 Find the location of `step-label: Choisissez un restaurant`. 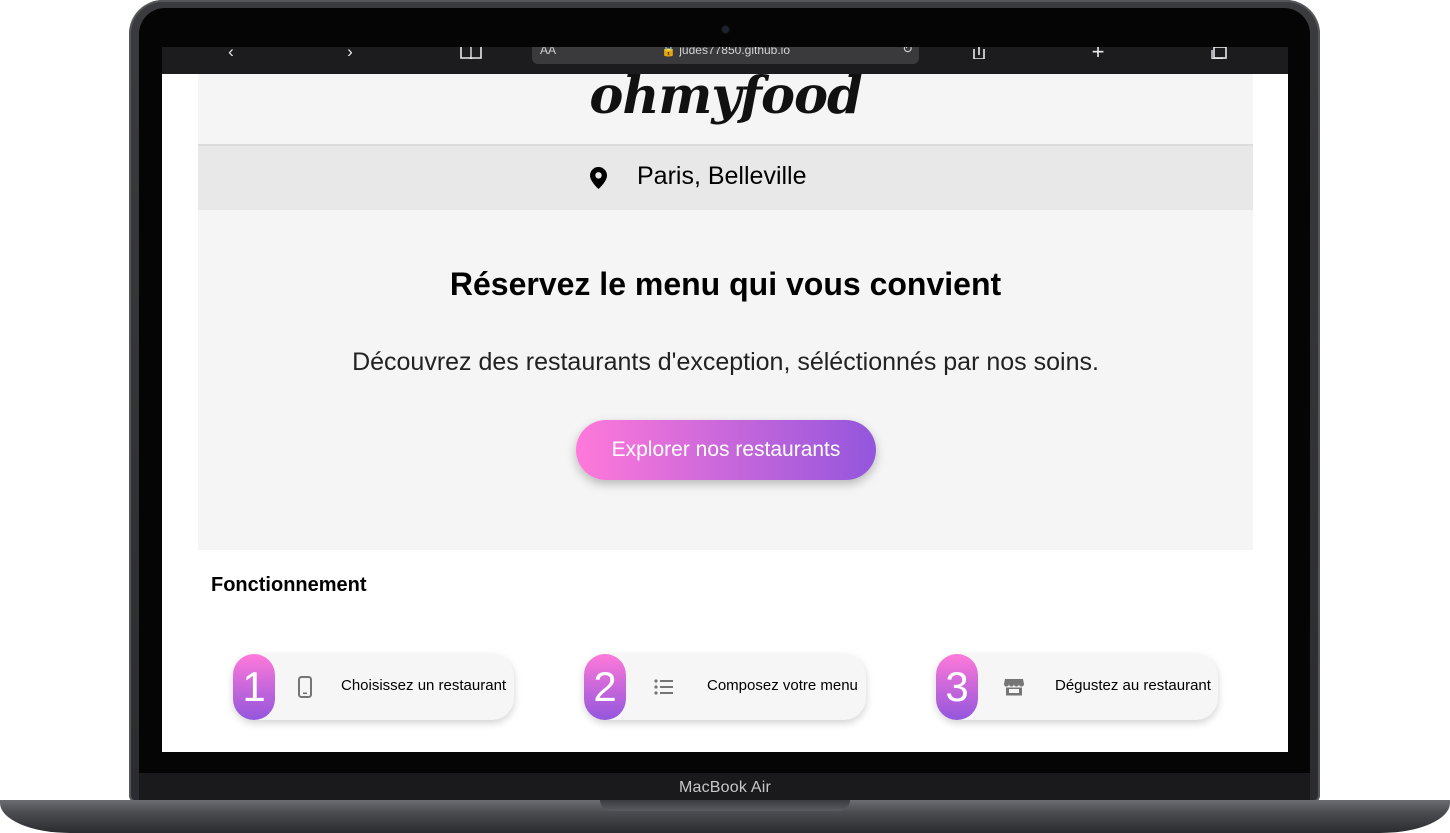

step-label: Choisissez un restaurant is located at coordinates (424, 685).